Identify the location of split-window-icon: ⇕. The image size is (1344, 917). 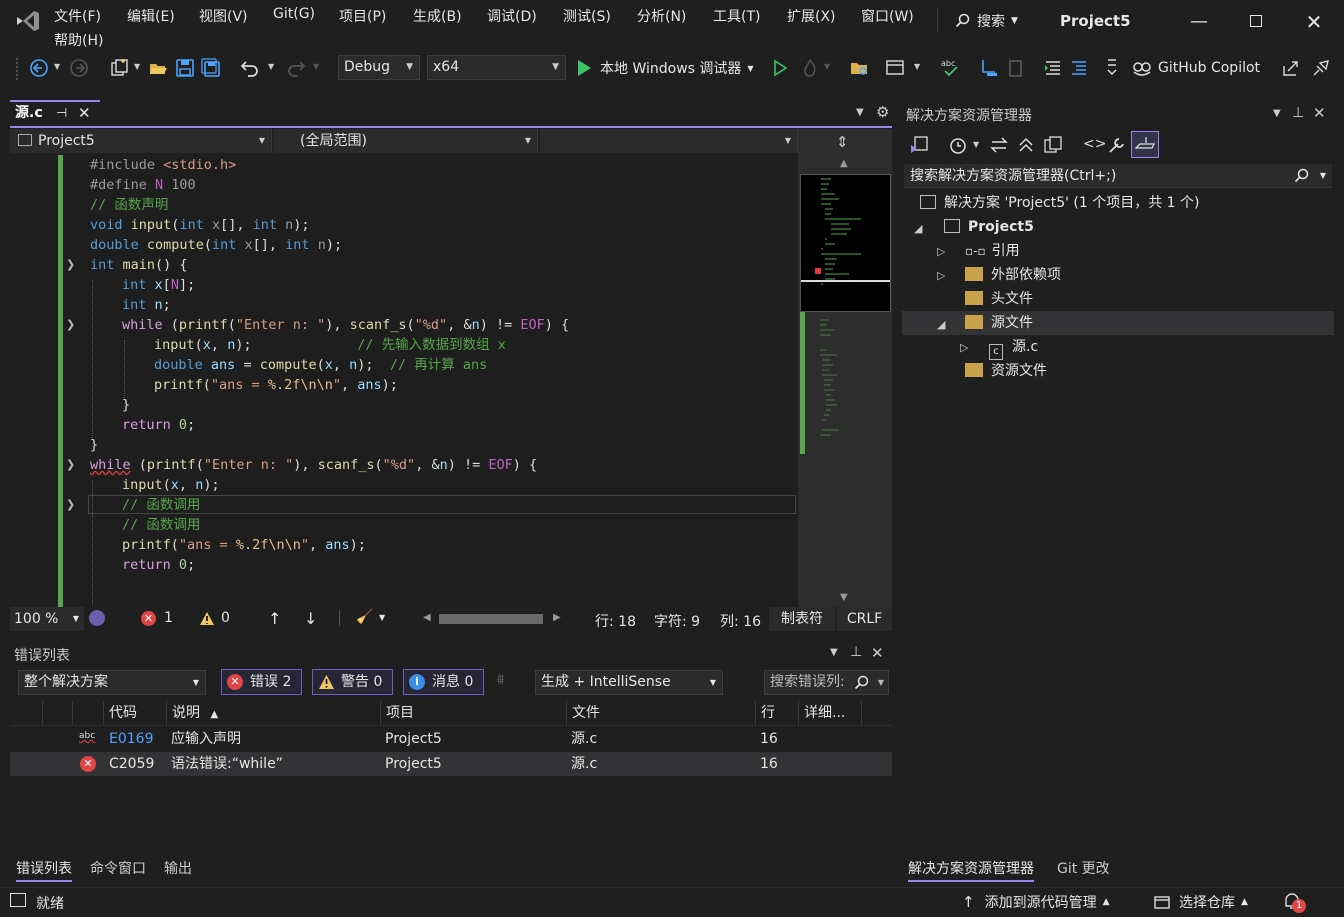
(842, 142).